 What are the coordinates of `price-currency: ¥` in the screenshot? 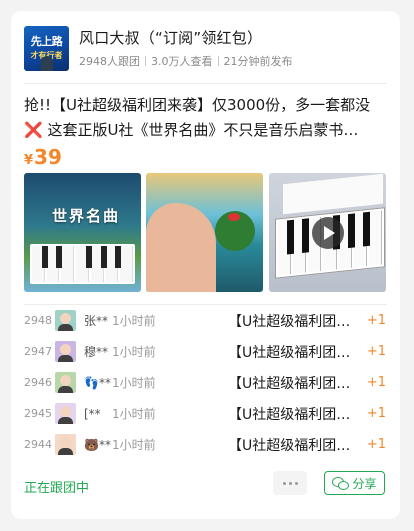 It's located at (29, 160).